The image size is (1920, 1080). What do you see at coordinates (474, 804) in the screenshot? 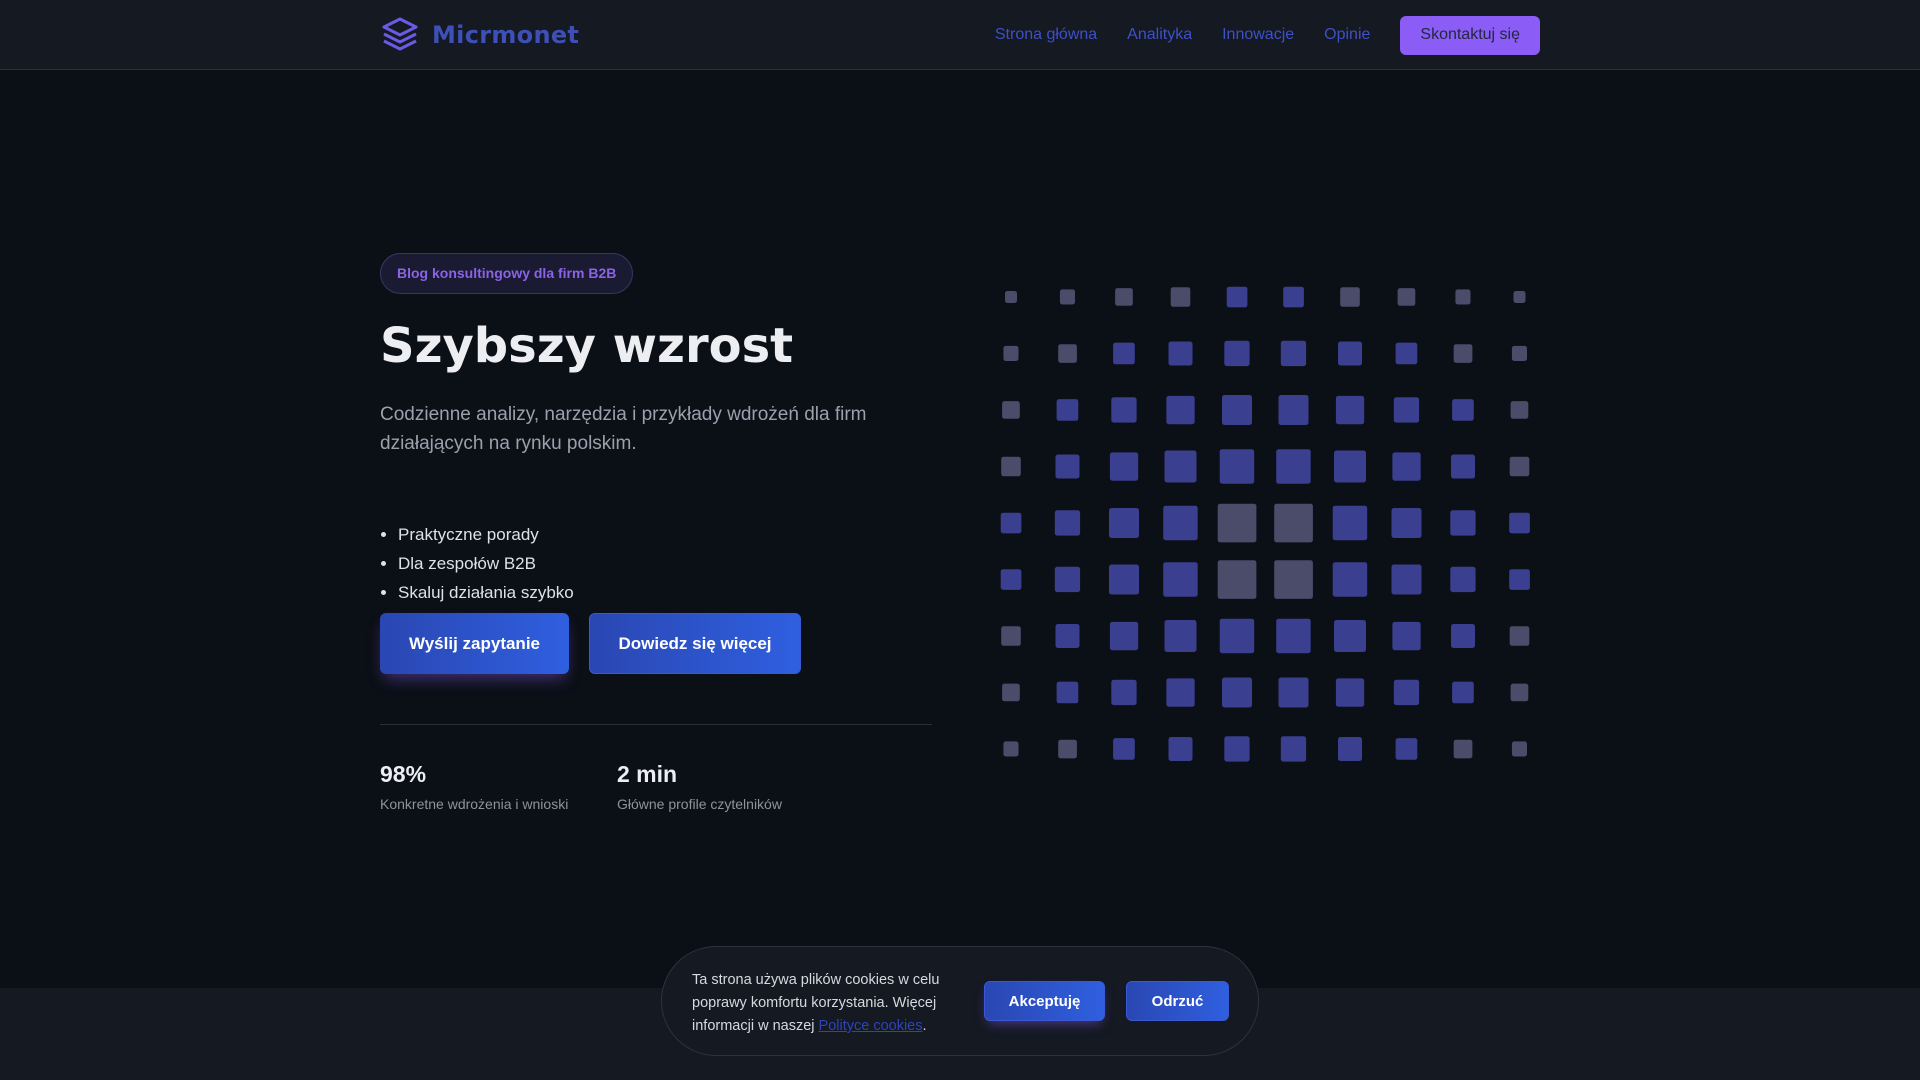
I see `stat-label: Konkretne wdrożenia i wnioski` at bounding box center [474, 804].